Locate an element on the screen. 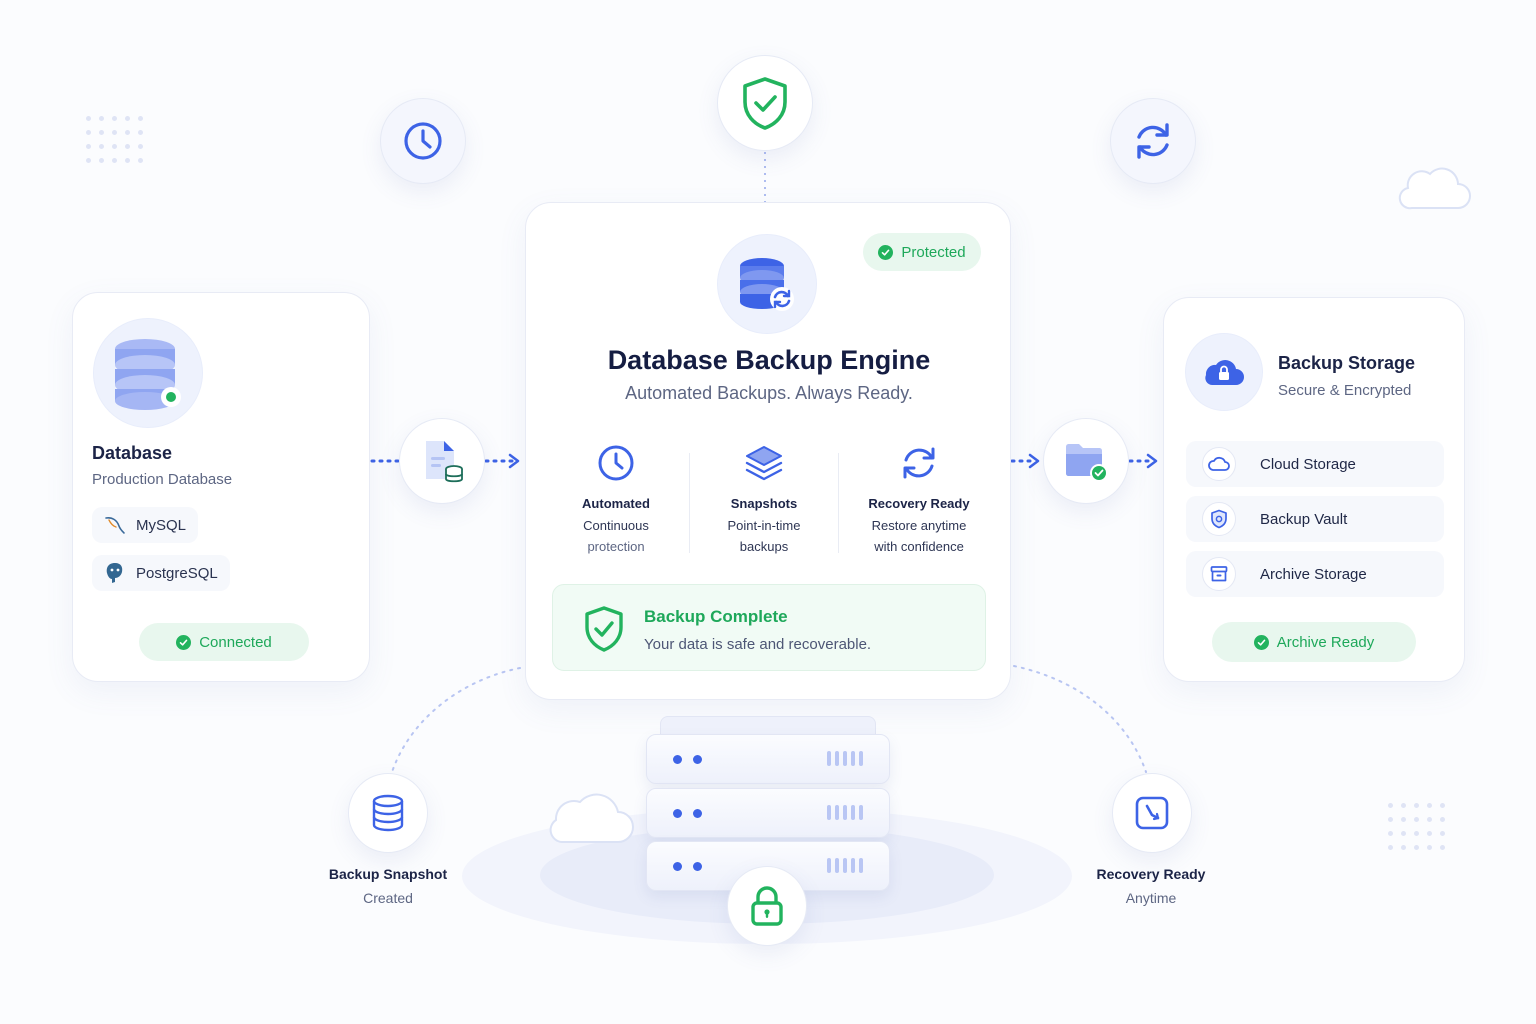 This screenshot has width=1536, height=1024. feature-title: Snapshots is located at coordinates (764, 503).